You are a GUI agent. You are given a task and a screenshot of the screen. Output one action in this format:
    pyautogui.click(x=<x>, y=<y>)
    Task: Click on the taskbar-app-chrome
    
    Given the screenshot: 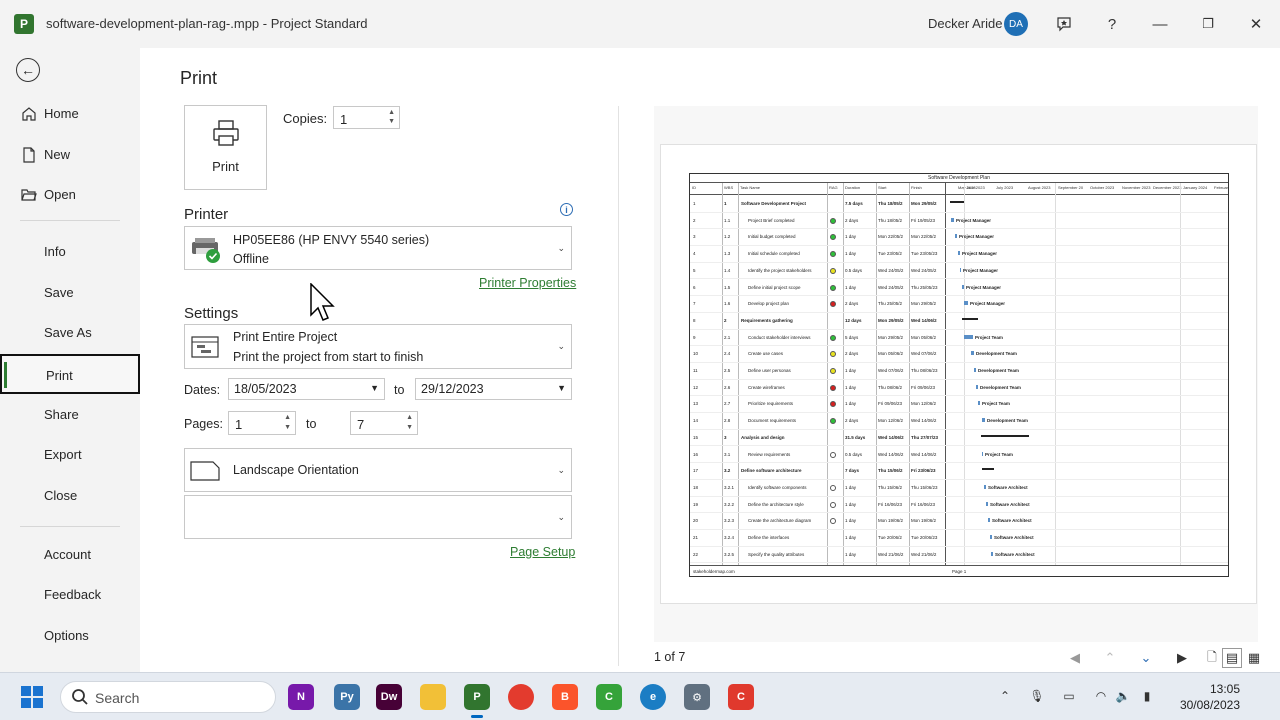 What is the action you would take?
    pyautogui.click(x=521, y=697)
    